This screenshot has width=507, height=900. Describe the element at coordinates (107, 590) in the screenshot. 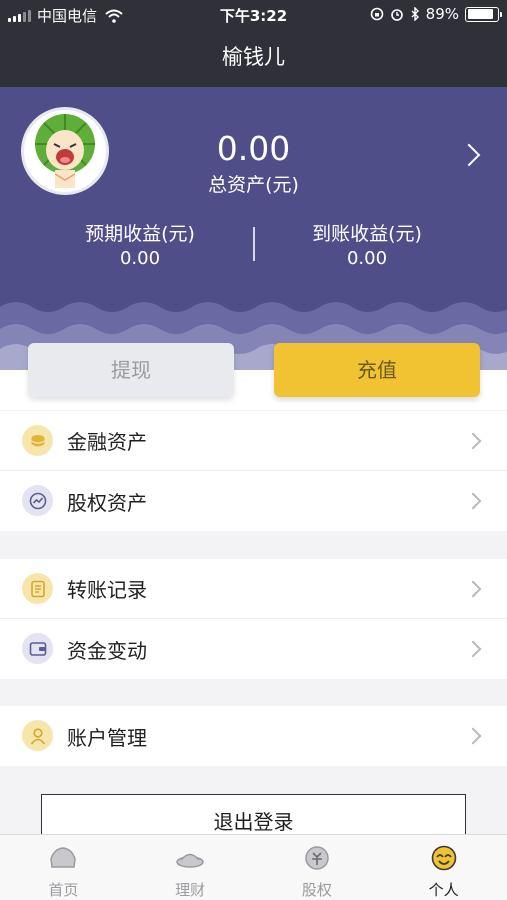

I see `menu-label-transfer-records: 转账记录` at that location.